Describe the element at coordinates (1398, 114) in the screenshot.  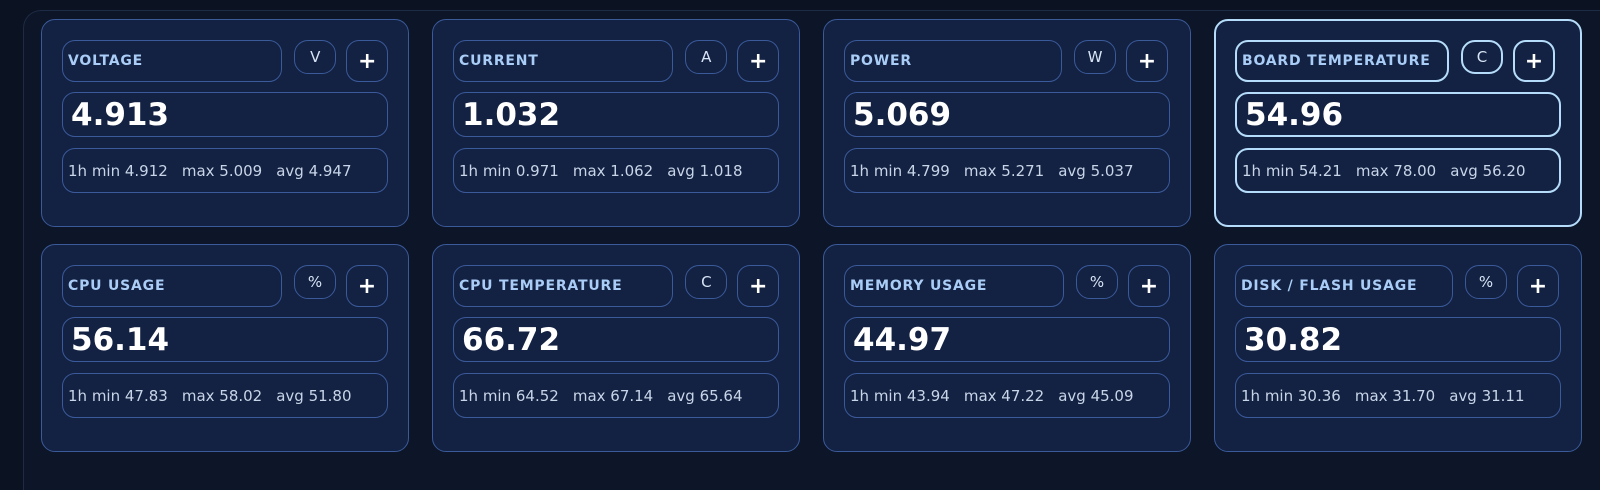
I see `metric-value: 54.96` at that location.